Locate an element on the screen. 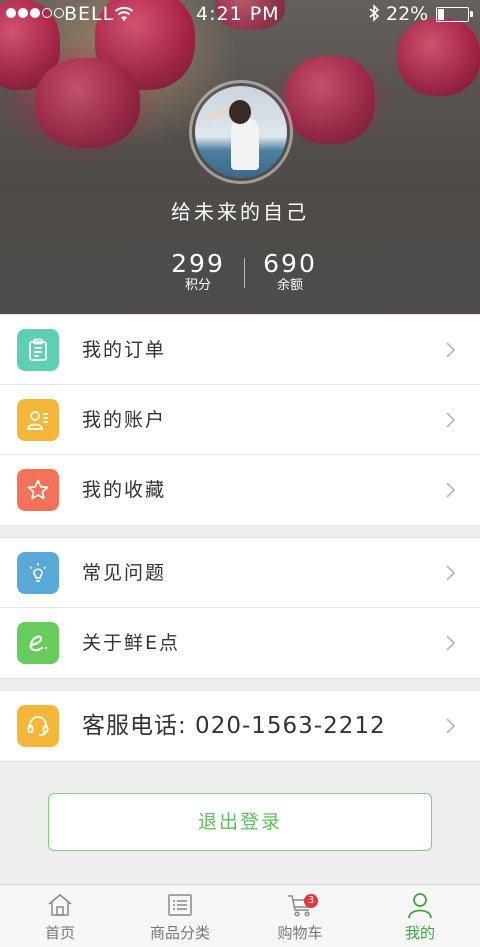 The height and width of the screenshot is (947, 480). cart-badge: 3 is located at coordinates (311, 901).